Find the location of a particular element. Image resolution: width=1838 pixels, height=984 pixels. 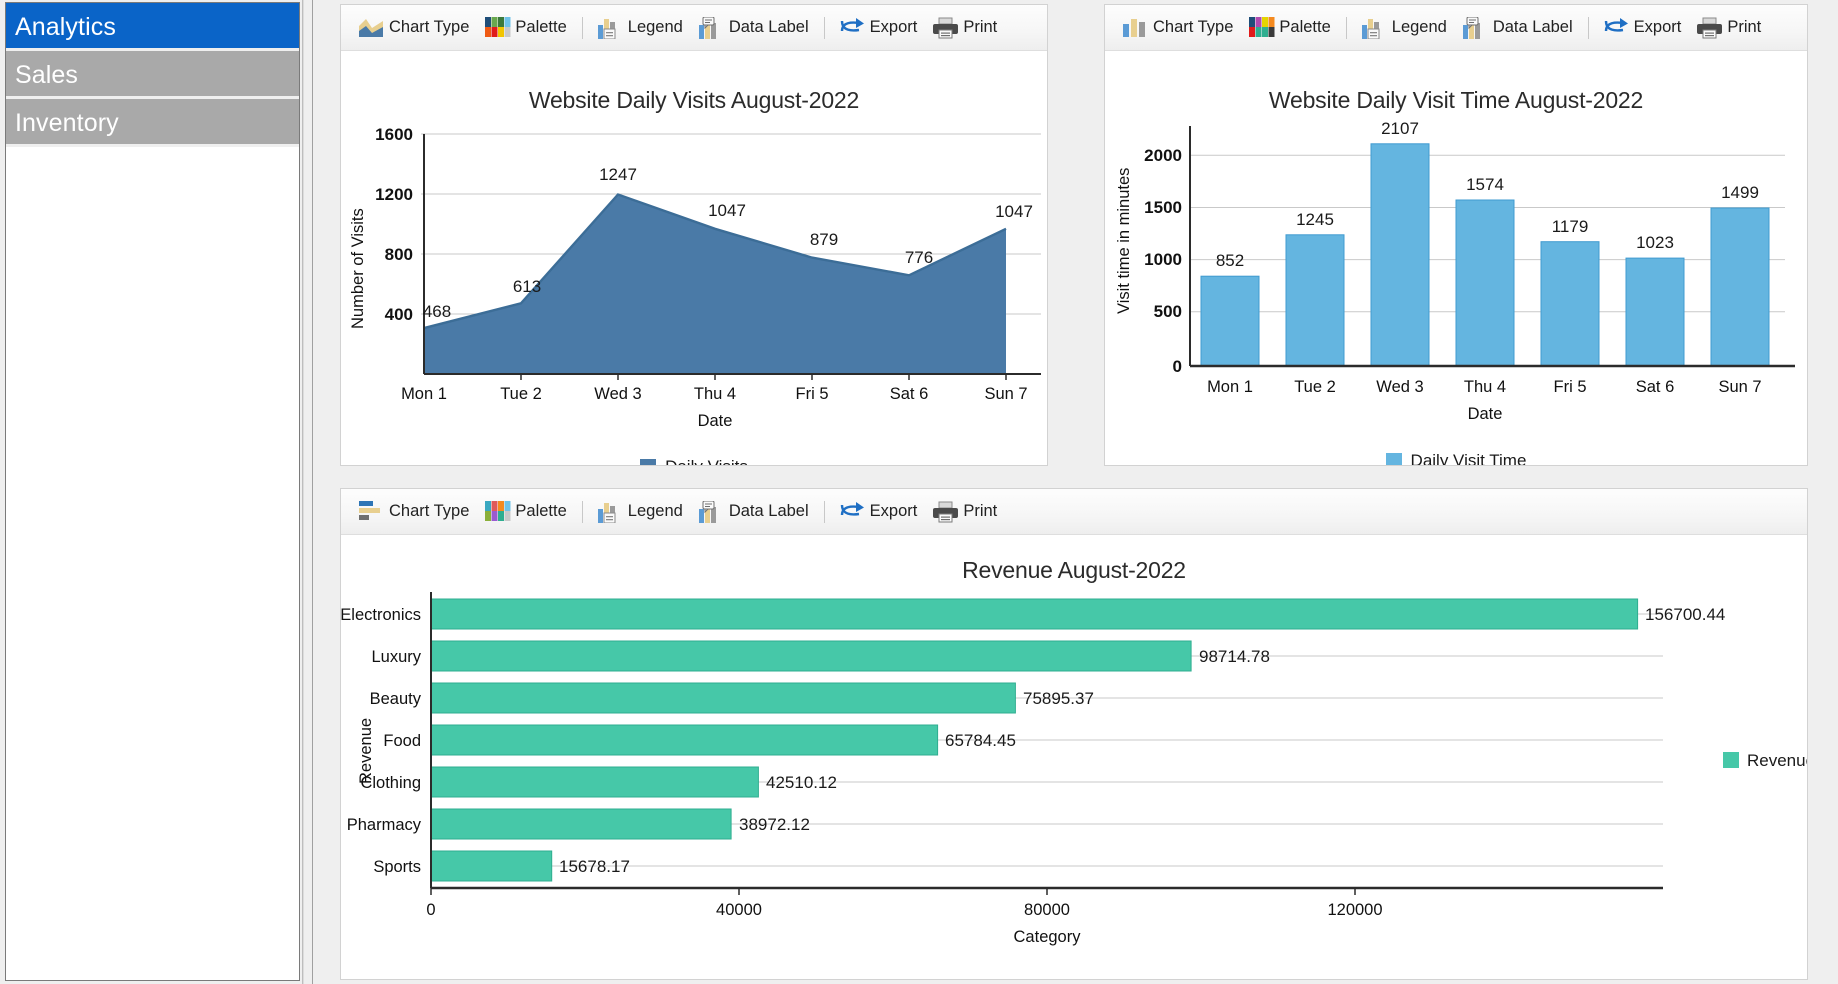

data-label: 1574 is located at coordinates (1485, 184).